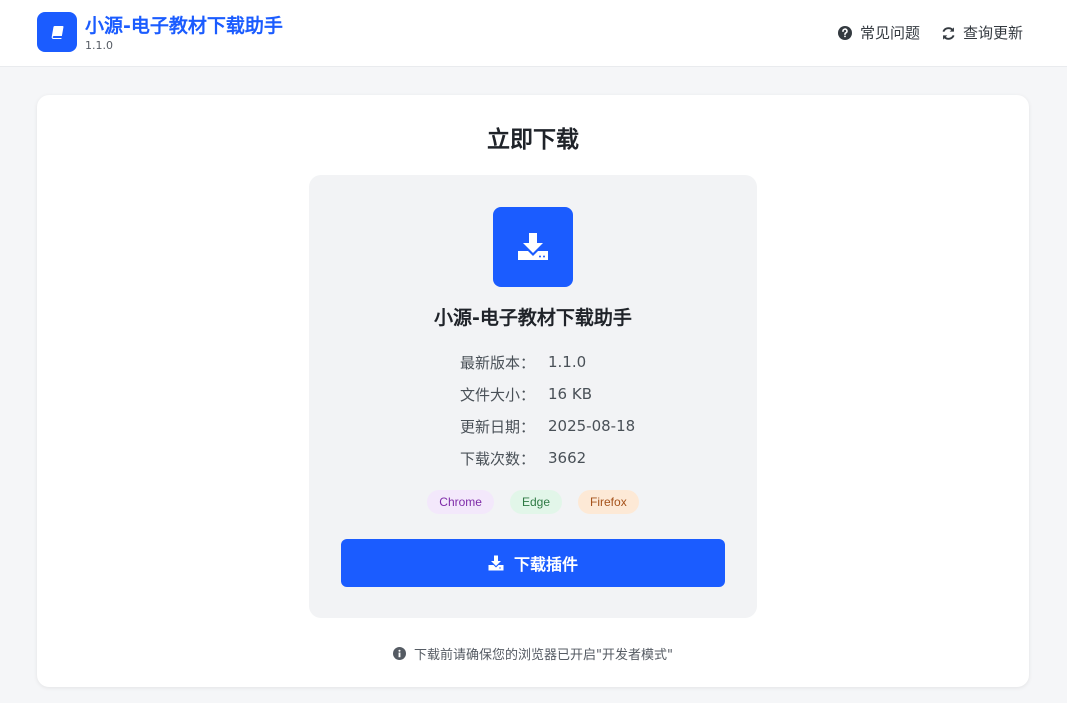  Describe the element at coordinates (570, 394) in the screenshot. I see `info-value: 16 KB` at that location.